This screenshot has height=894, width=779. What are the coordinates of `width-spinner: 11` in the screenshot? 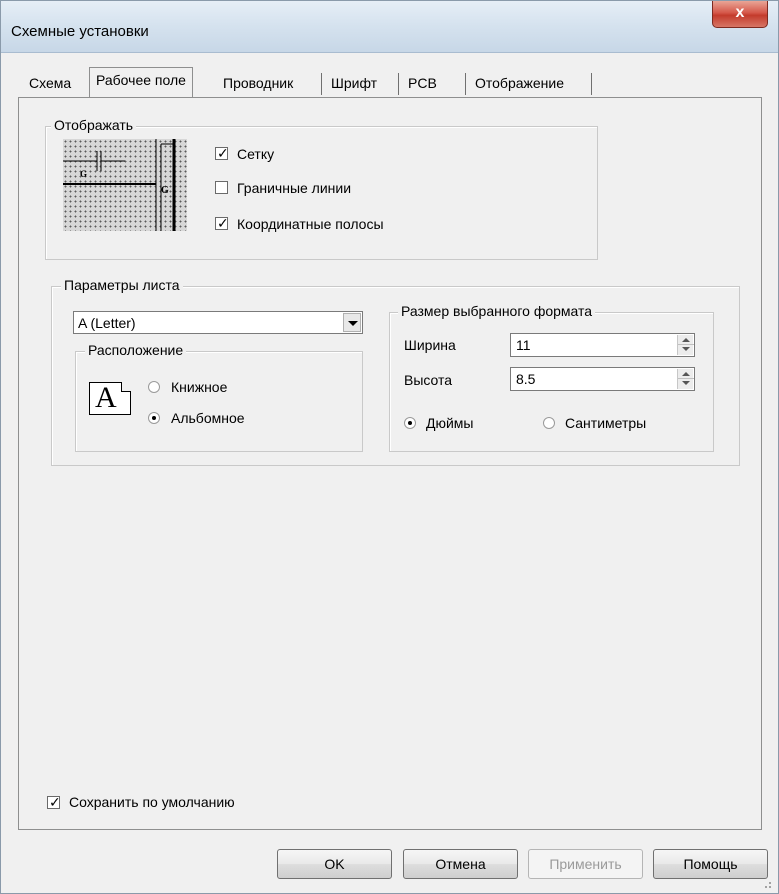 It's located at (602, 345).